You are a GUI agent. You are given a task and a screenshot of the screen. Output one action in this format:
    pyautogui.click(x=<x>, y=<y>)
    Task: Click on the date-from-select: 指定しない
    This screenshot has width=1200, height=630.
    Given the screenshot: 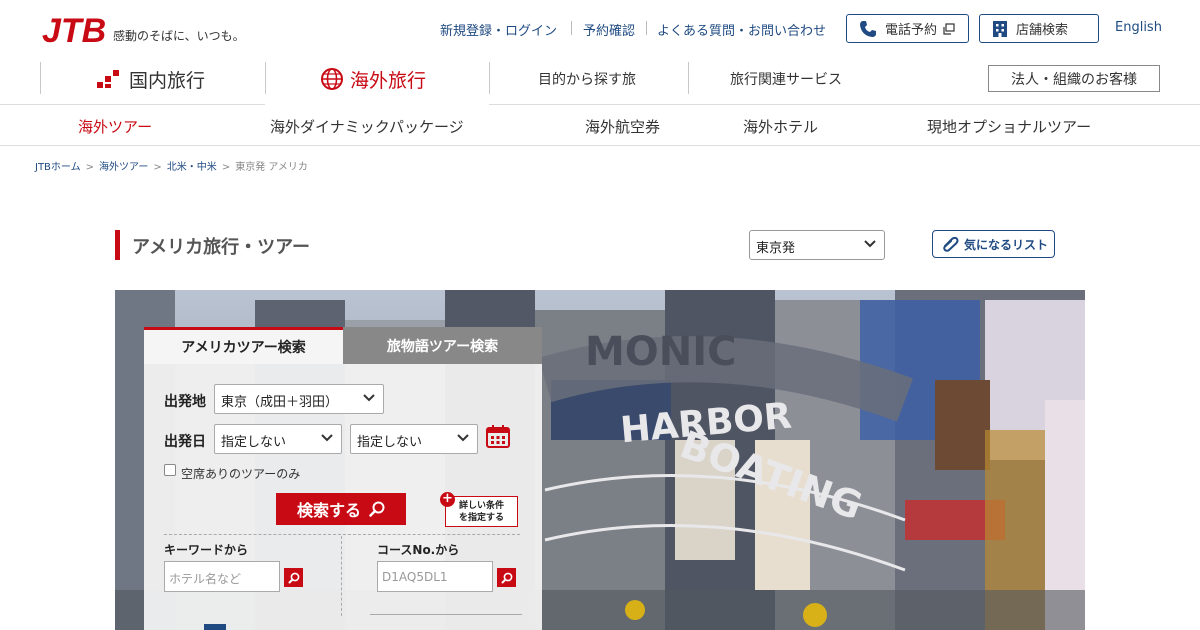 What is the action you would take?
    pyautogui.click(x=278, y=439)
    